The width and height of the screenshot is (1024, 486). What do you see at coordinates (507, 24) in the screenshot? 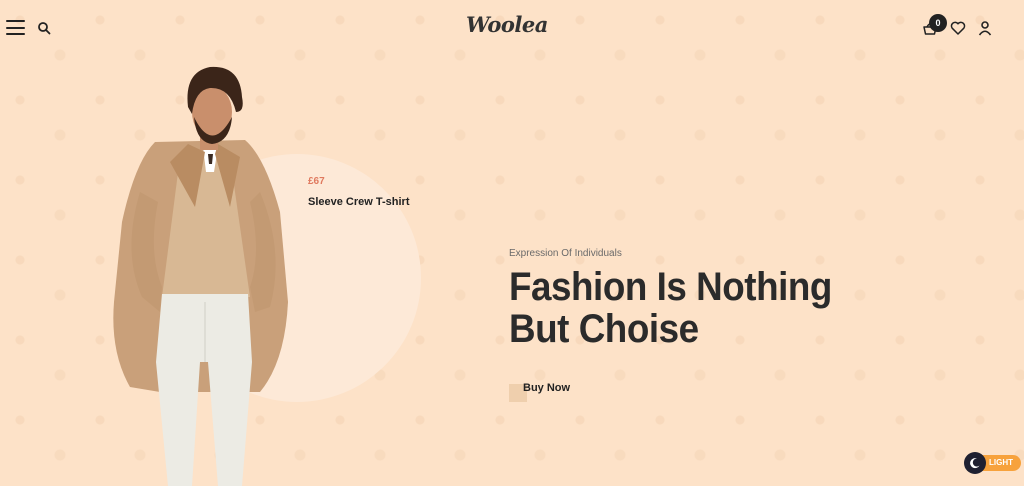
I see `site-logo: Woolea` at bounding box center [507, 24].